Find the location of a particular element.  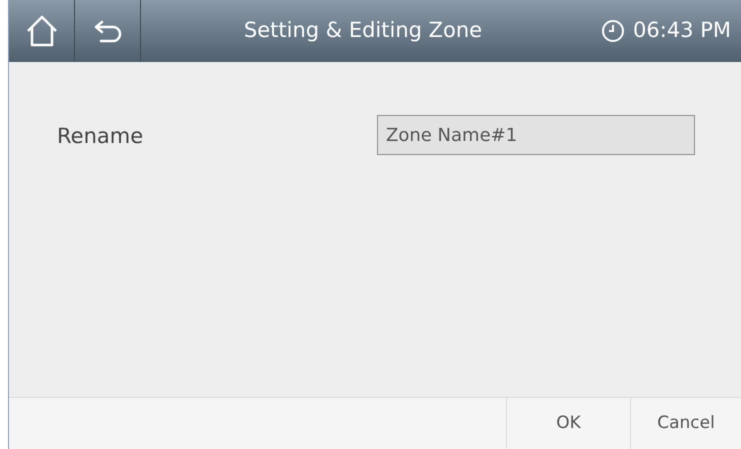

cancel-button: Cancel is located at coordinates (685, 423).